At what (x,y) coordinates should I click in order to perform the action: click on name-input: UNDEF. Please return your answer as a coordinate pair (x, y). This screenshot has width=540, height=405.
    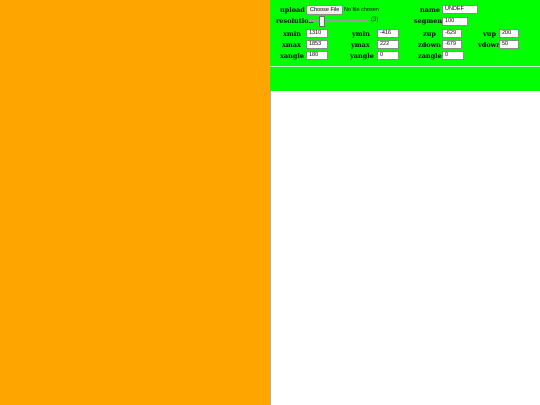
    Looking at the image, I should click on (460, 9).